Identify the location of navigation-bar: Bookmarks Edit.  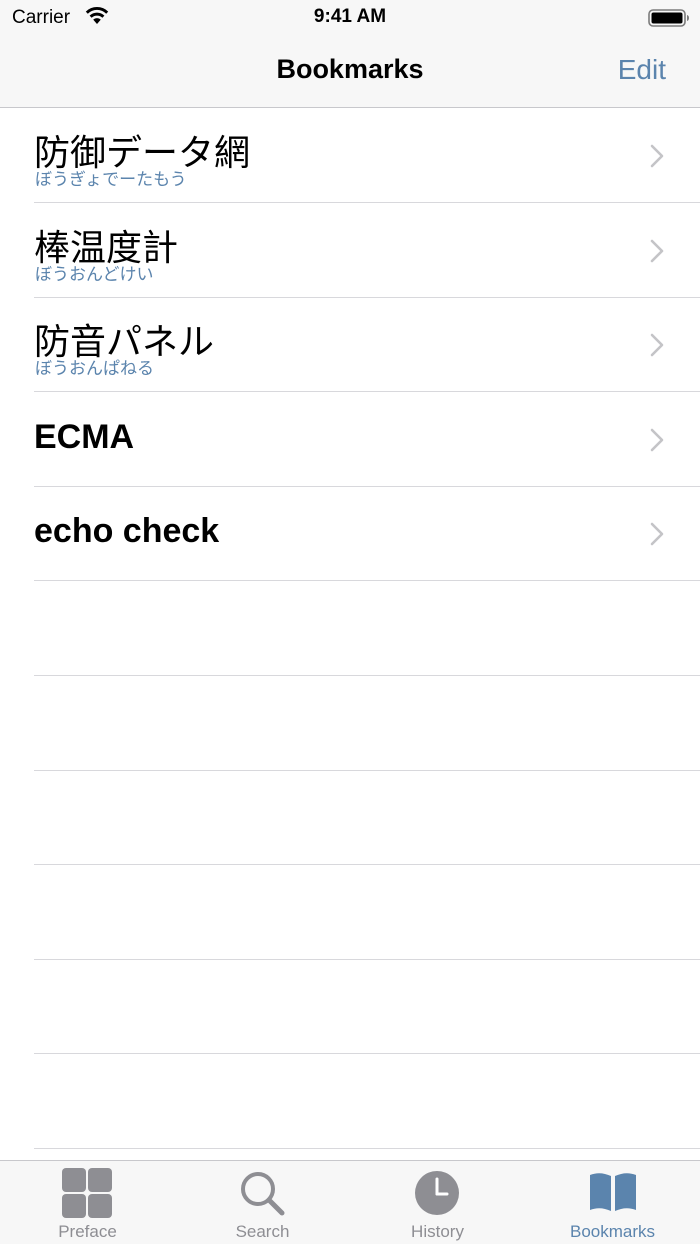
(350, 72).